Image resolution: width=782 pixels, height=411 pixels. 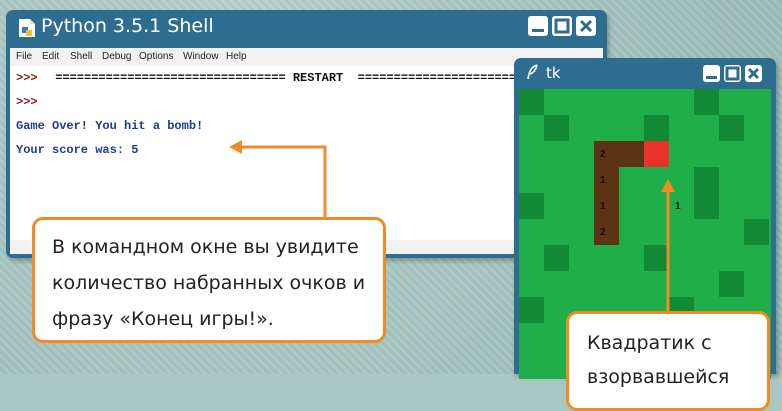 I want to click on arrow-head-message, so click(x=235, y=147).